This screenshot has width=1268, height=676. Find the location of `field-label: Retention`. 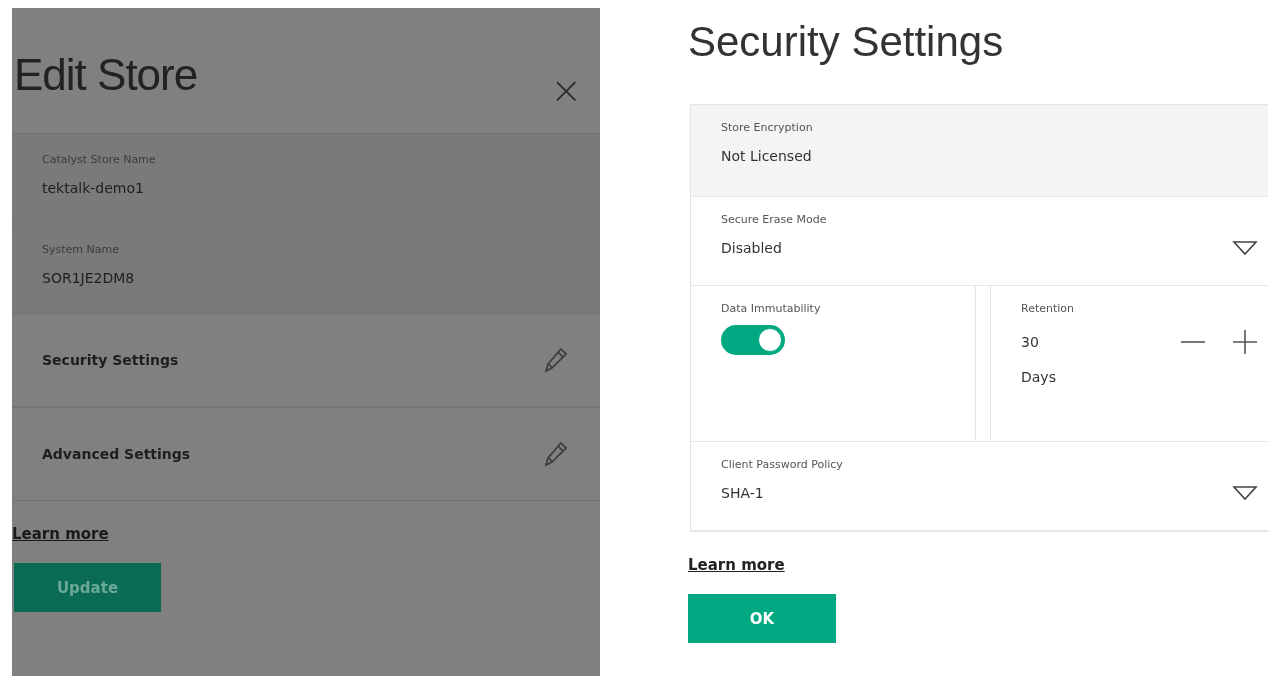

field-label: Retention is located at coordinates (1048, 308).